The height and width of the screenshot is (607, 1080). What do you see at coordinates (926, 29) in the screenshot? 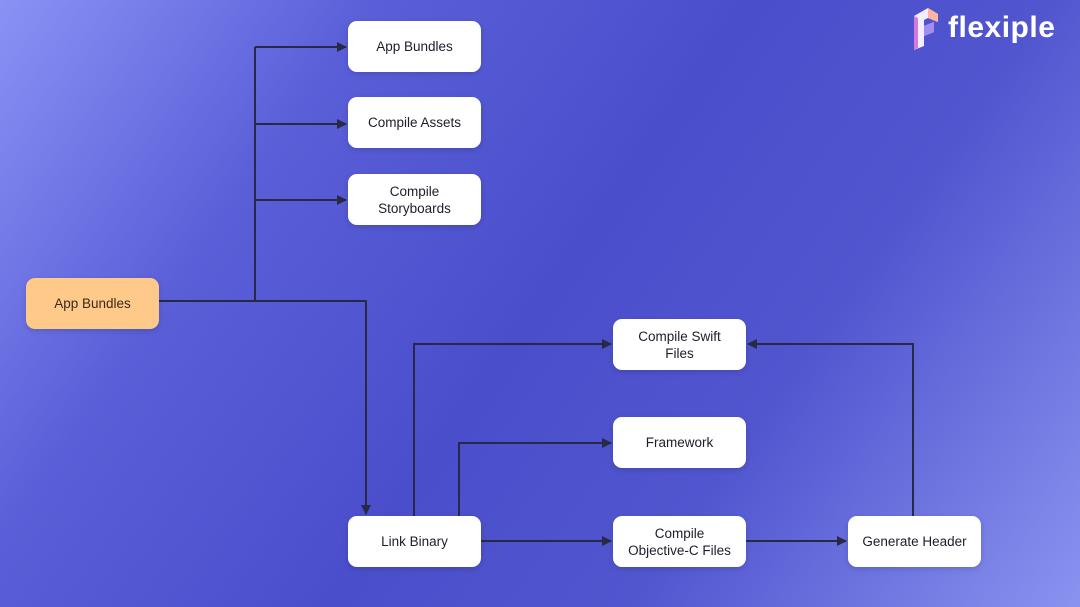
I see `flexiple-logo-icon` at bounding box center [926, 29].